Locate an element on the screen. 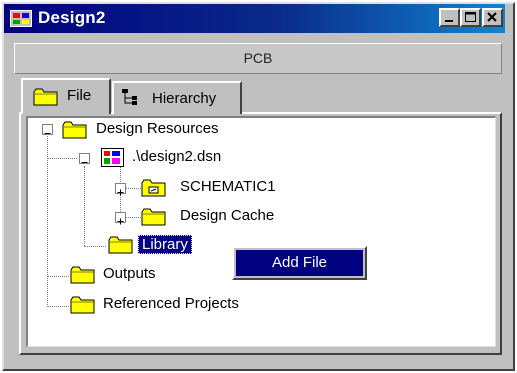 The width and height of the screenshot is (517, 373). maximize-icon is located at coordinates (470, 17).